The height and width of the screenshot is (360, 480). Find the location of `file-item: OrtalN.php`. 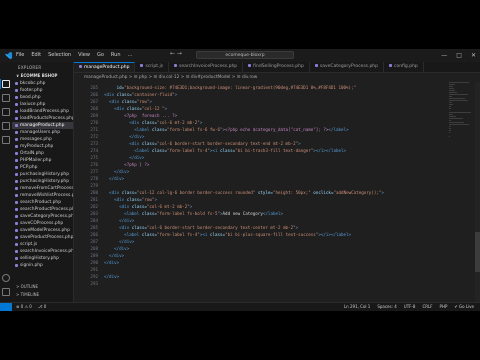

file-item: OrtalN.php is located at coordinates (42, 153).